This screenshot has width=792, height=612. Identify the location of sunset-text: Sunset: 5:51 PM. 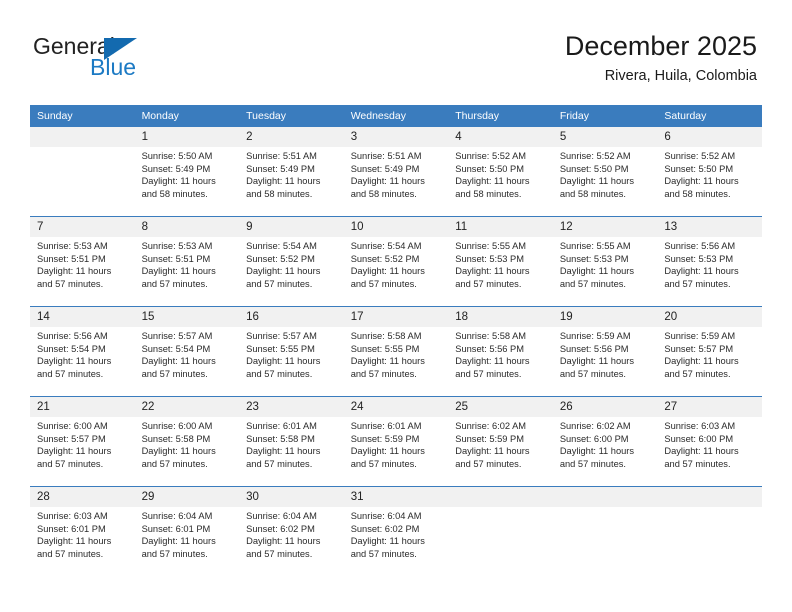
(176, 258).